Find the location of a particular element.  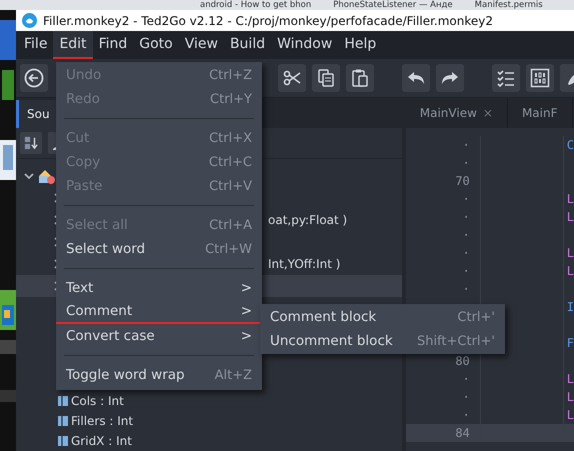

code-text: C is located at coordinates (570, 145).